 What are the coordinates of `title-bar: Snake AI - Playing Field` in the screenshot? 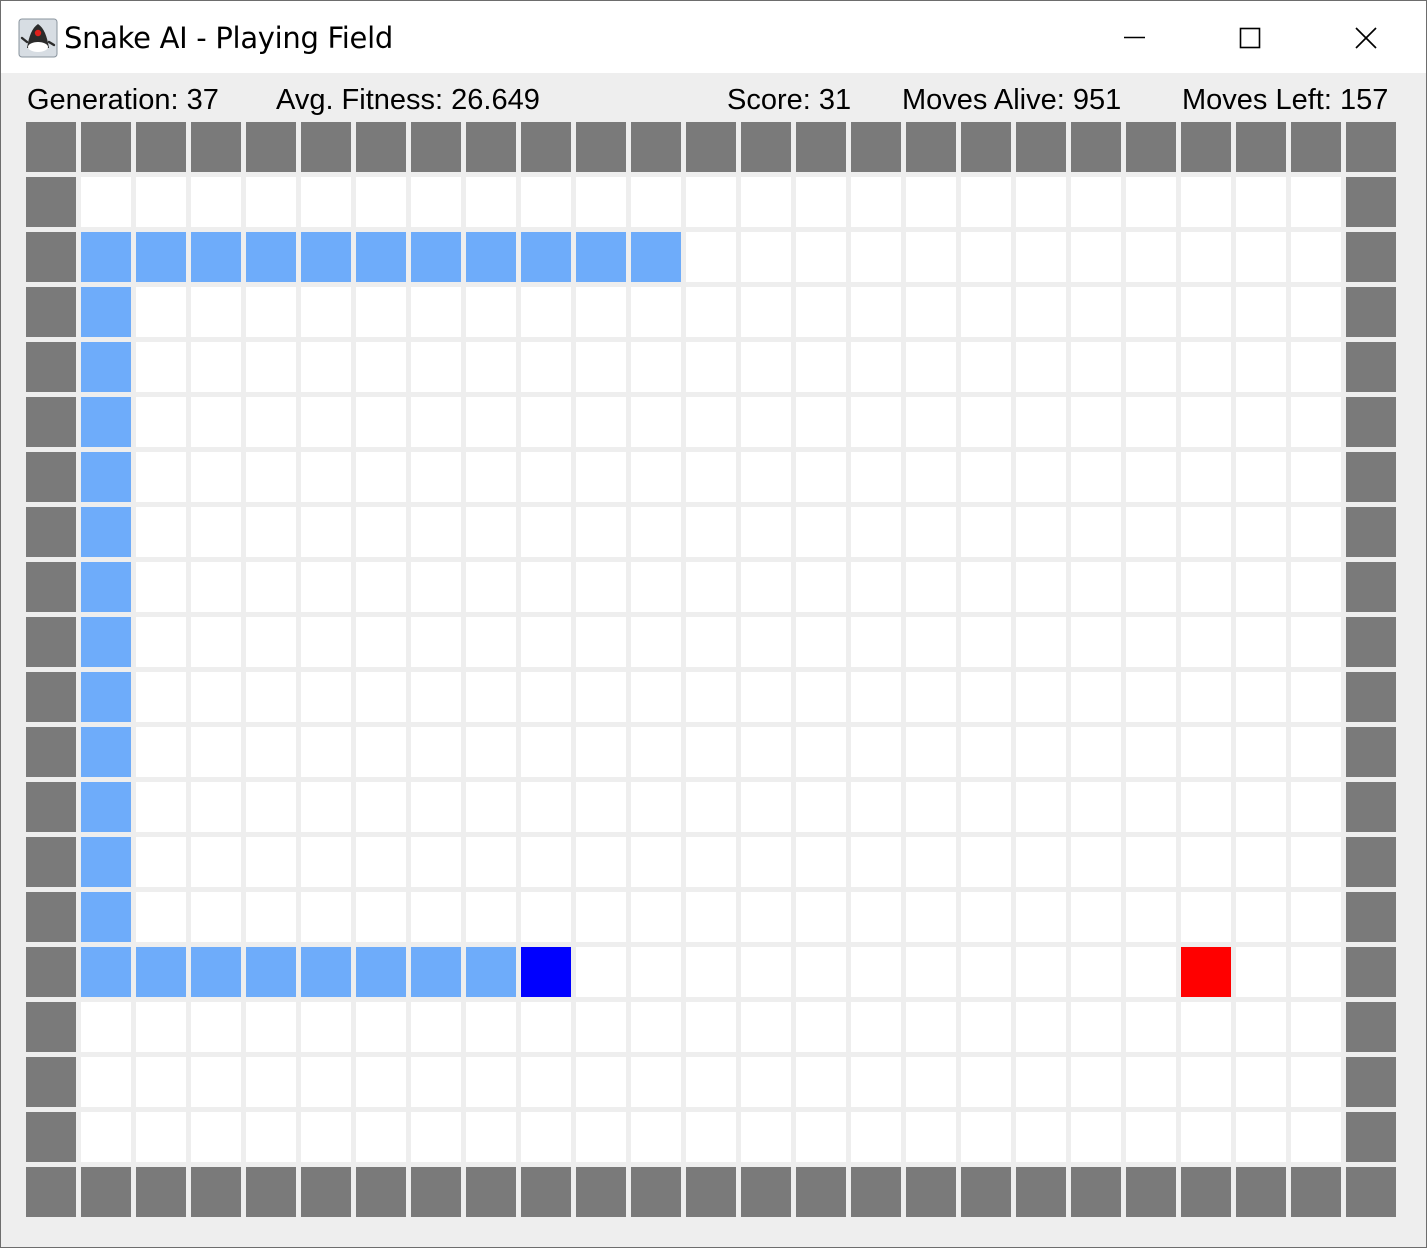 It's located at (713, 37).